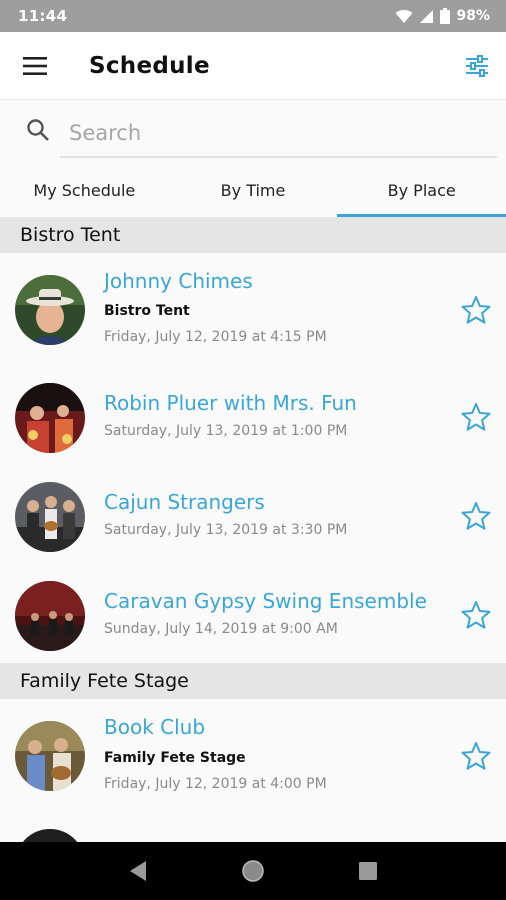 The height and width of the screenshot is (900, 506). I want to click on search-bar, so click(253, 132).